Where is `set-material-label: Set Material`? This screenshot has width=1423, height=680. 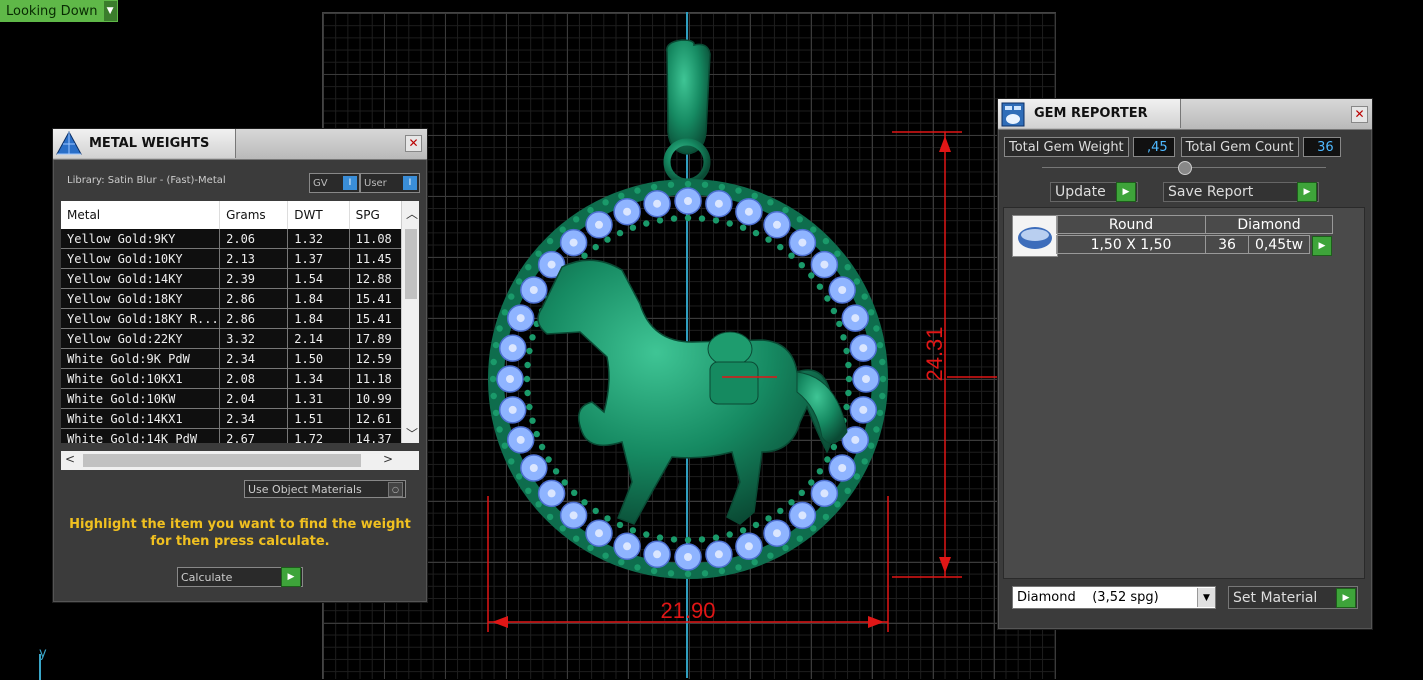 set-material-label: Set Material is located at coordinates (1275, 597).